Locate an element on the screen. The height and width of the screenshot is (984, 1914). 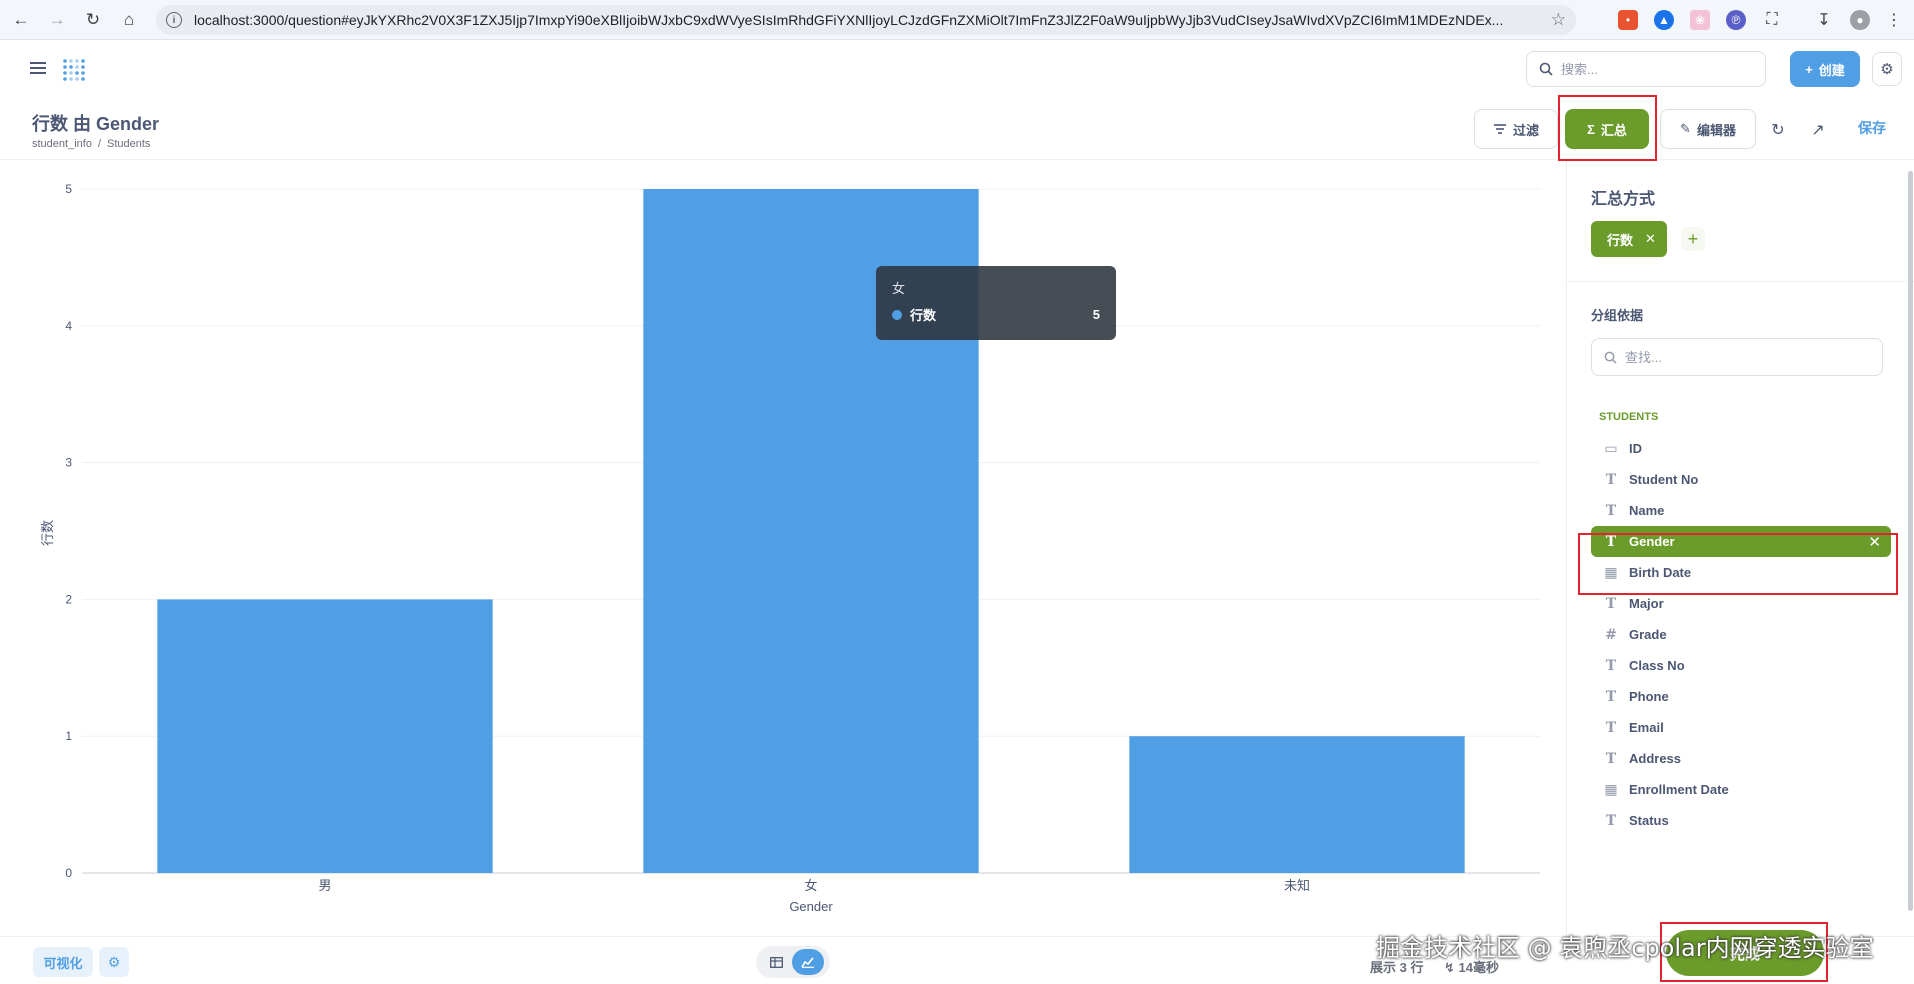
group-by-label: 分组依据 is located at coordinates (1617, 315).